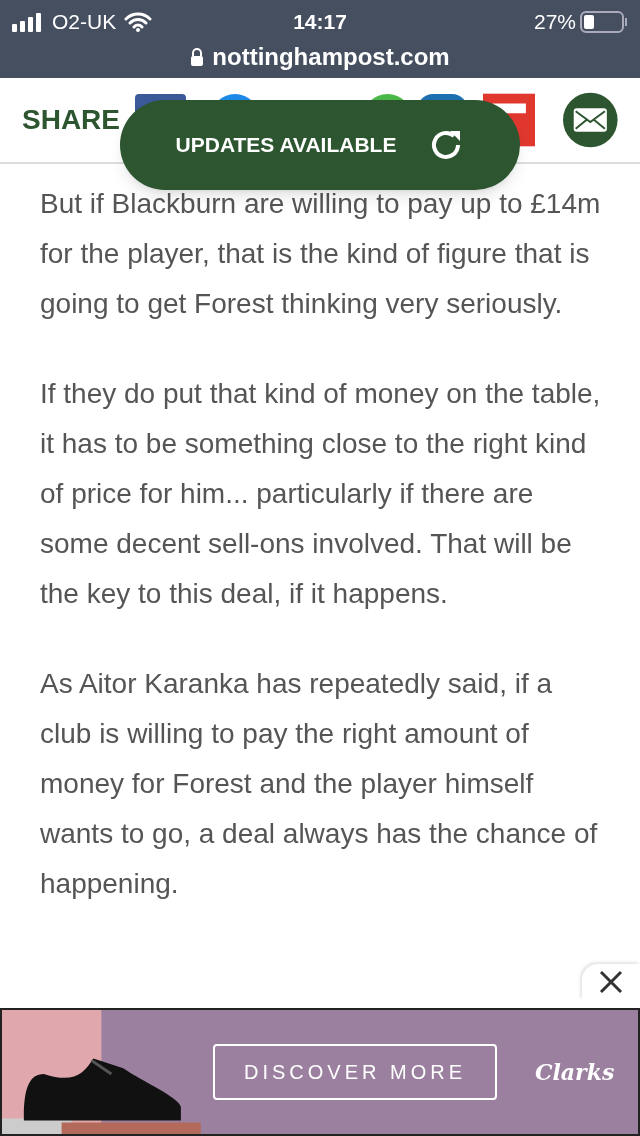 The image size is (640, 1136). Describe the element at coordinates (604, 22) in the screenshot. I see `battery-icon` at that location.